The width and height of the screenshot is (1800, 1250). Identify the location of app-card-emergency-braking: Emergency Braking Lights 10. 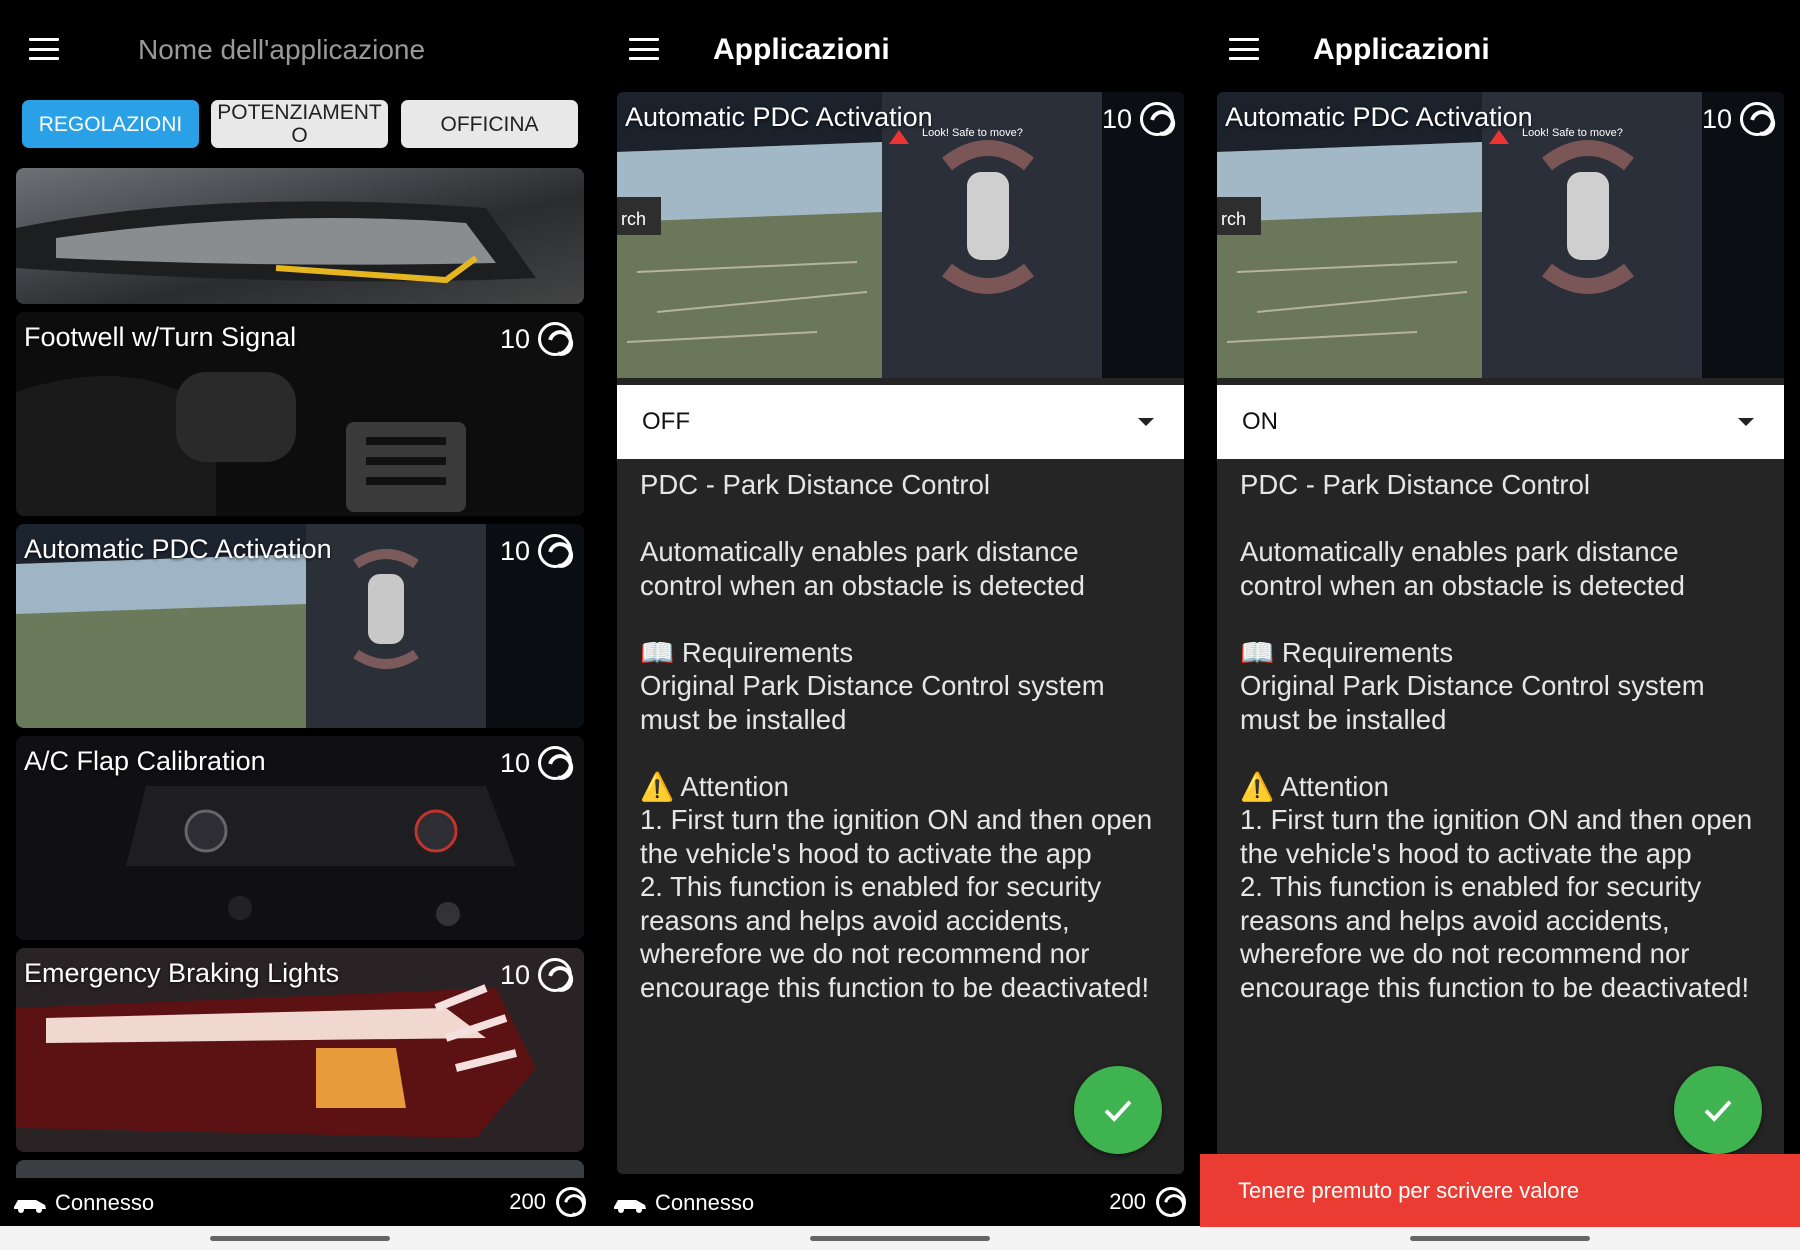
(300, 1050).